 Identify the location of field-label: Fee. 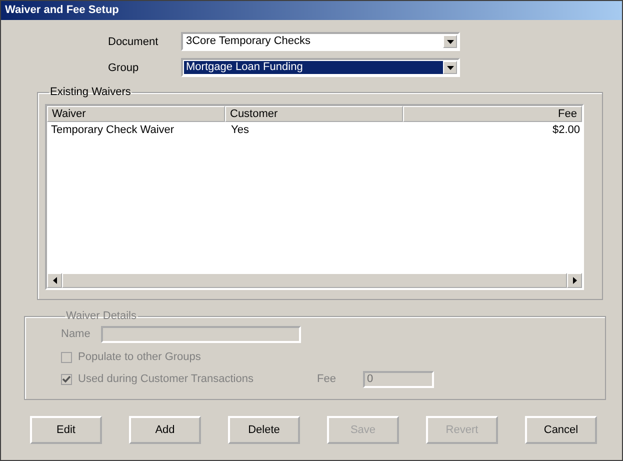
(327, 379).